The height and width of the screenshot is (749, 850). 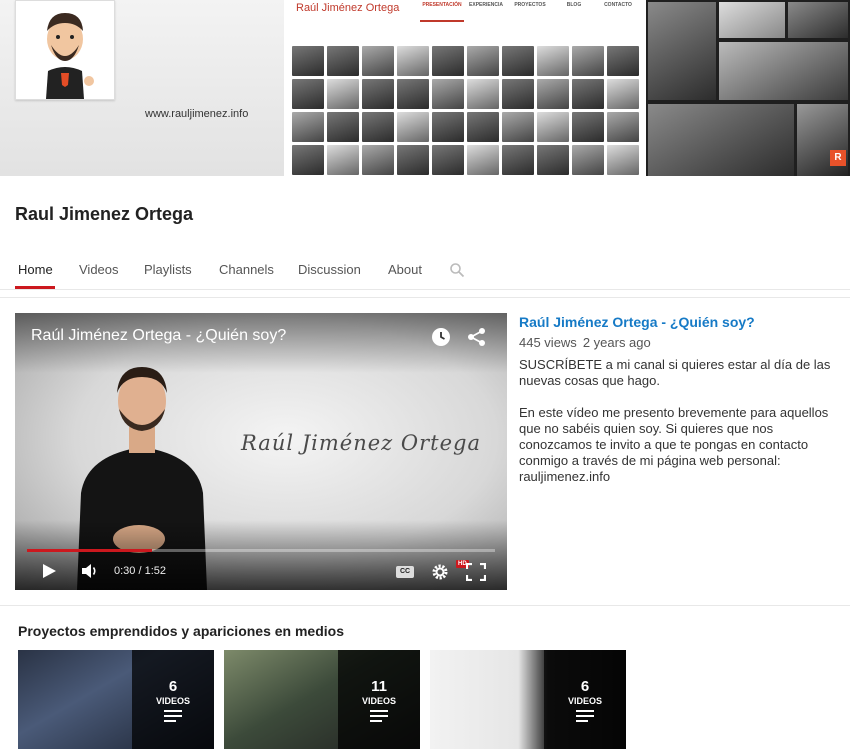 What do you see at coordinates (49, 573) in the screenshot?
I see `play-icon` at bounding box center [49, 573].